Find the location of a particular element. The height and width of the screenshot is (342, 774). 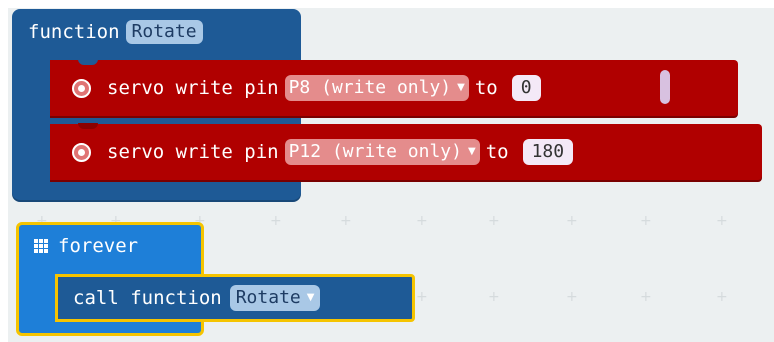

pin-dropdown: P8 (write only) ▼ is located at coordinates (376, 88).